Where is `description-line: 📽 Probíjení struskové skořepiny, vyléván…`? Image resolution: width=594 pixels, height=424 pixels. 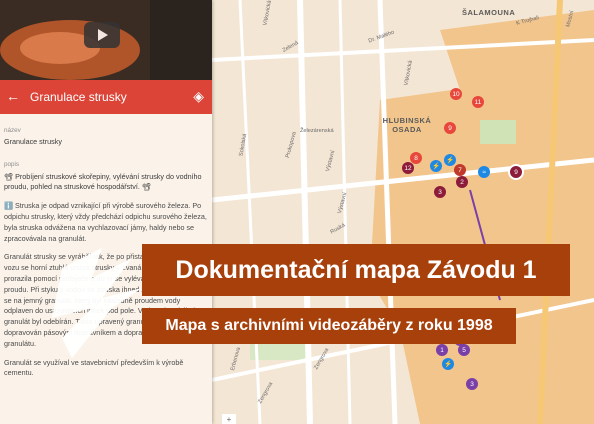
description-line: 📽 Probíjení struskové skořepiny, vyléván… is located at coordinates (103, 181).